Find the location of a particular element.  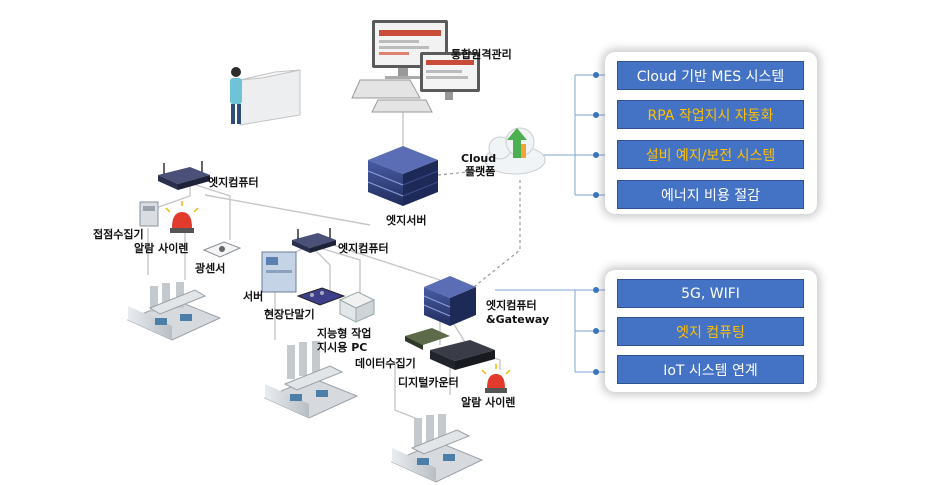

label-cloud: Cloud is located at coordinates (479, 158).